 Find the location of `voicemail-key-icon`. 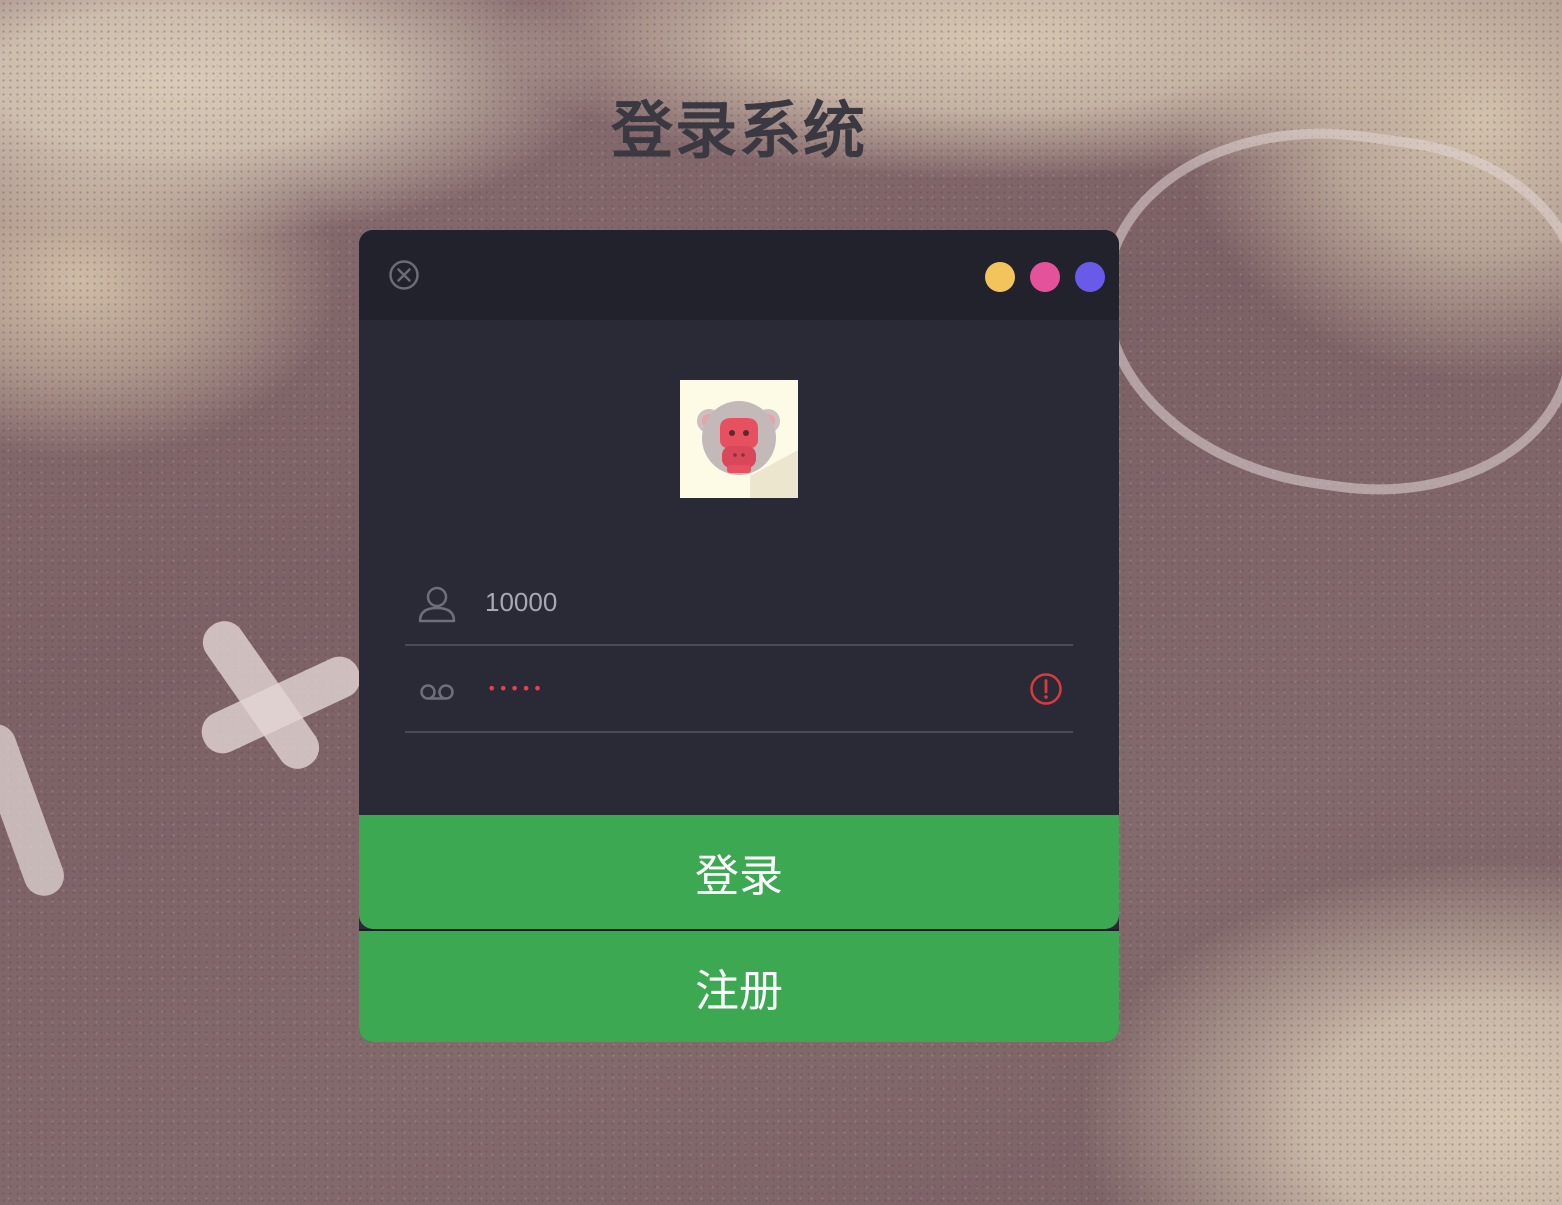

voicemail-key-icon is located at coordinates (437, 692).